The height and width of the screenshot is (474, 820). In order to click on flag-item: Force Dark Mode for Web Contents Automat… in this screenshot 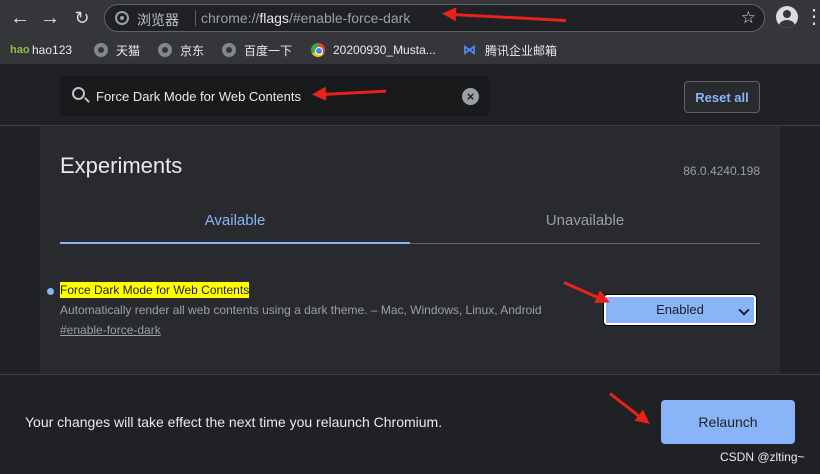, I will do `click(410, 311)`.